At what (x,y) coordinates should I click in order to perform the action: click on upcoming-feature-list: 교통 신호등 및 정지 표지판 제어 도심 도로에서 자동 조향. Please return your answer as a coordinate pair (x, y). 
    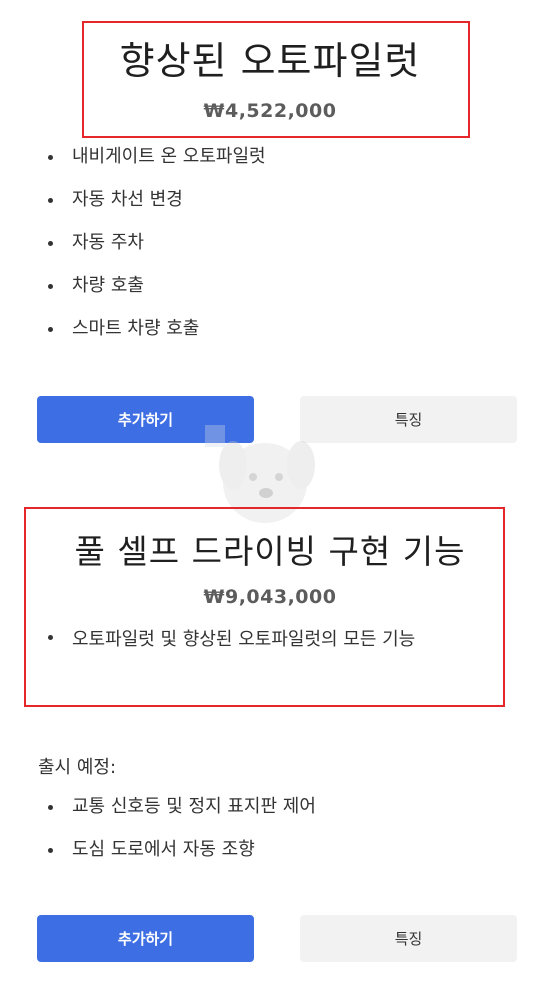
    Looking at the image, I should click on (173, 836).